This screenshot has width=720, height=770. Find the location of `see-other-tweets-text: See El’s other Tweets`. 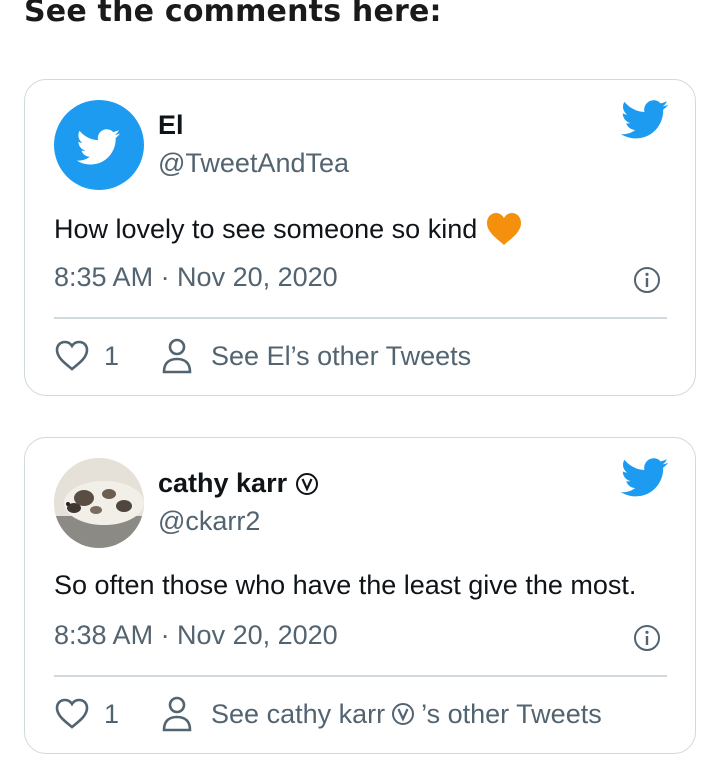

see-other-tweets-text: See El’s other Tweets is located at coordinates (341, 356).